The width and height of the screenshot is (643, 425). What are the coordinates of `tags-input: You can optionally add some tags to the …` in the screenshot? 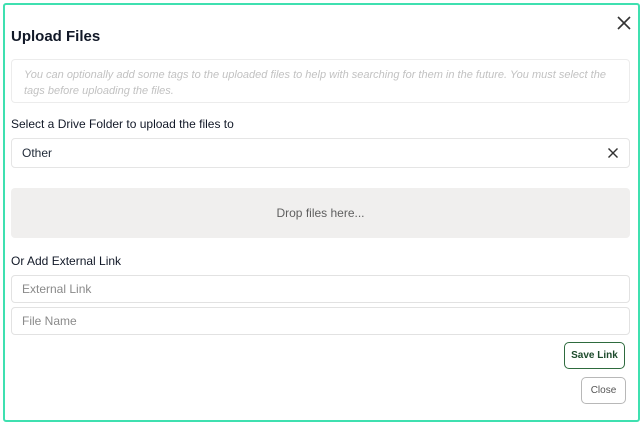 It's located at (320, 81).